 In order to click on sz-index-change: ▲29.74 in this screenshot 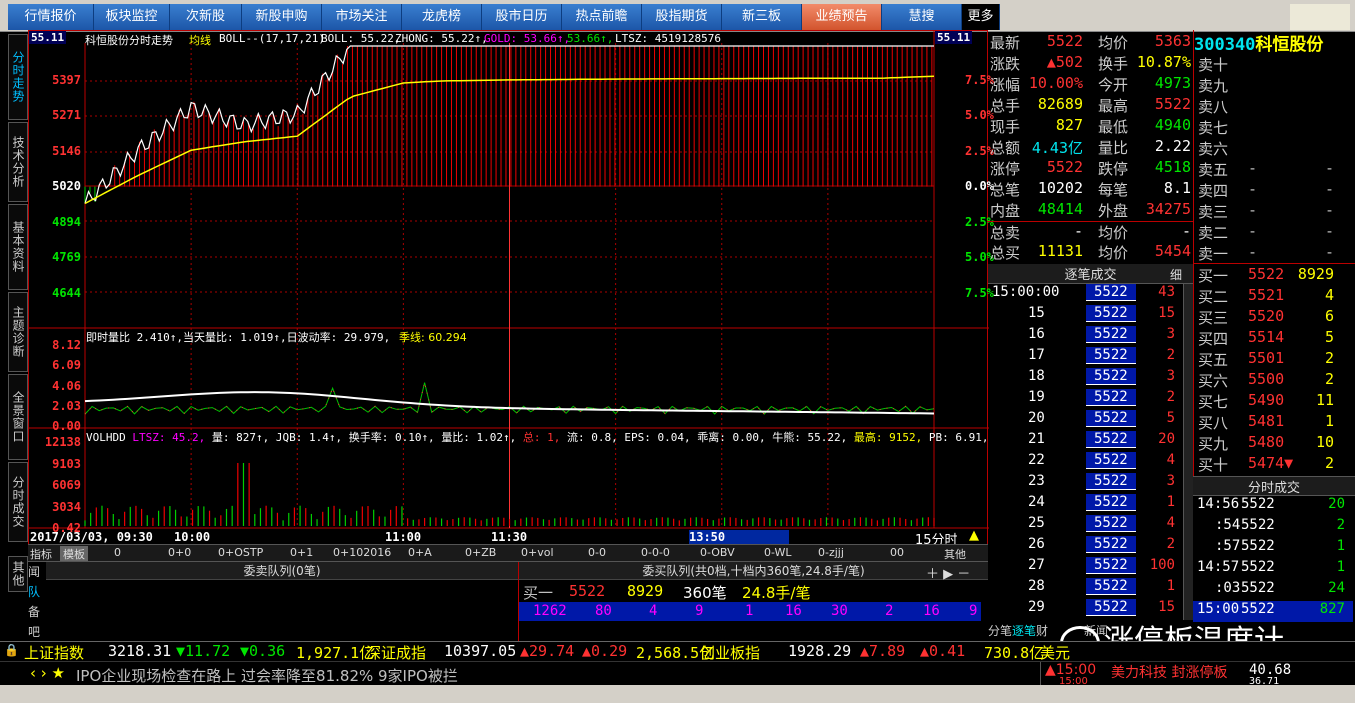, I will do `click(547, 651)`.